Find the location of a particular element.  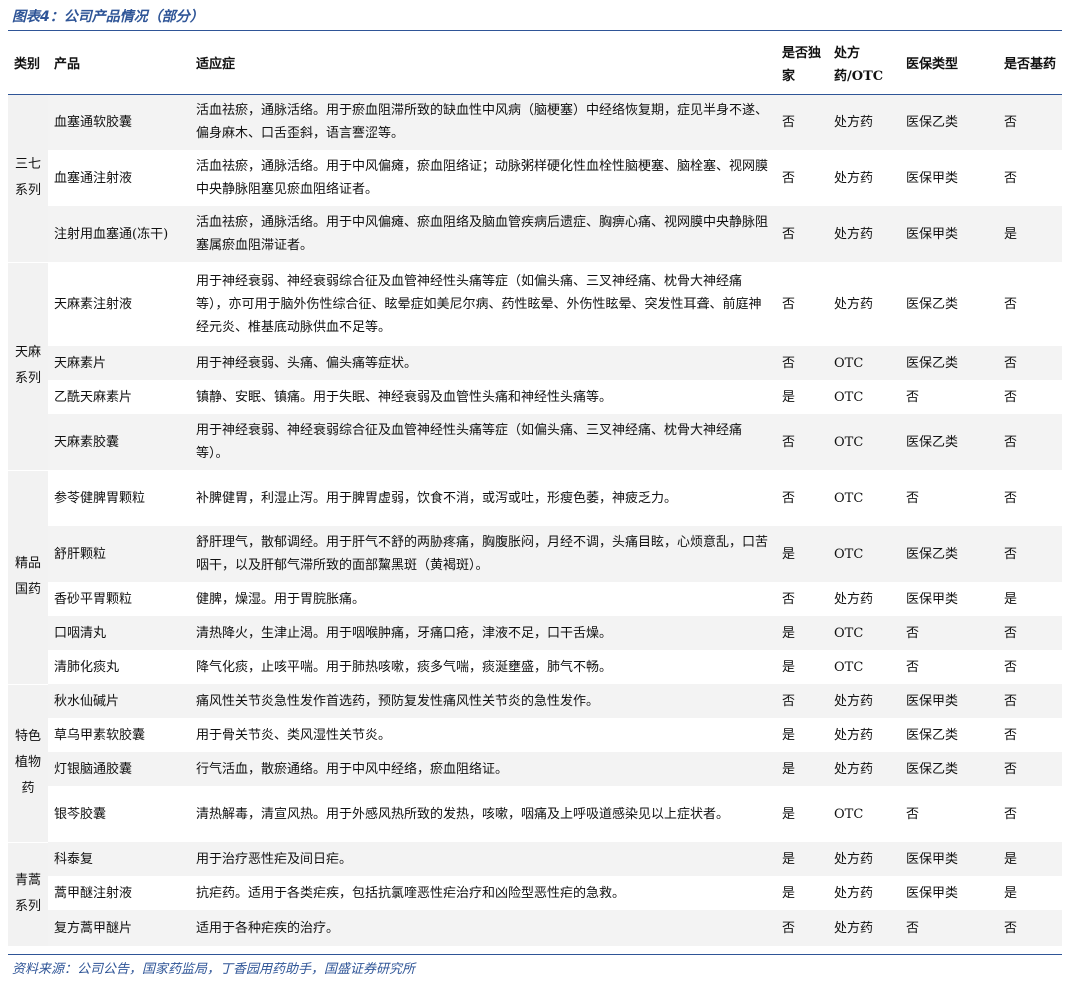

indication-cell: 痛风性关节炎急性发作首选药，预防复发性痛风性关节炎的急性发作。 is located at coordinates (483, 701).